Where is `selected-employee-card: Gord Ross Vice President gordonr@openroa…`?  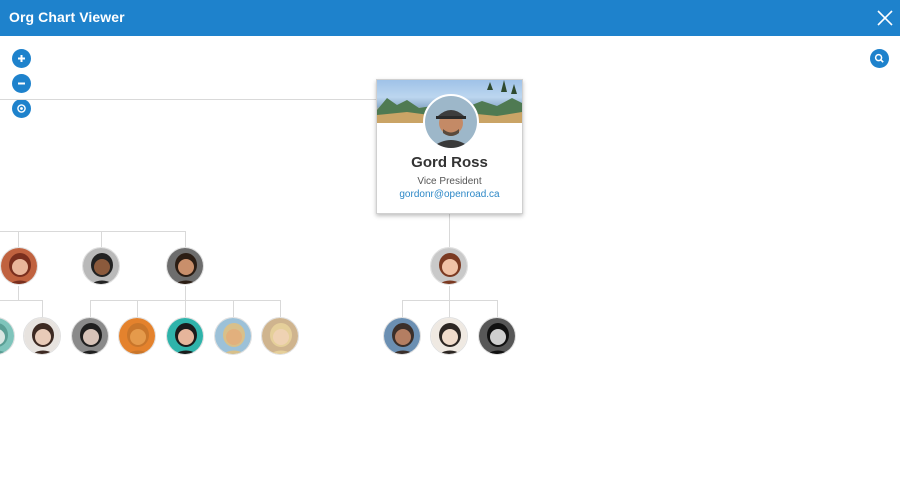
selected-employee-card: Gord Ross Vice President gordonr@openroa… is located at coordinates (449, 146).